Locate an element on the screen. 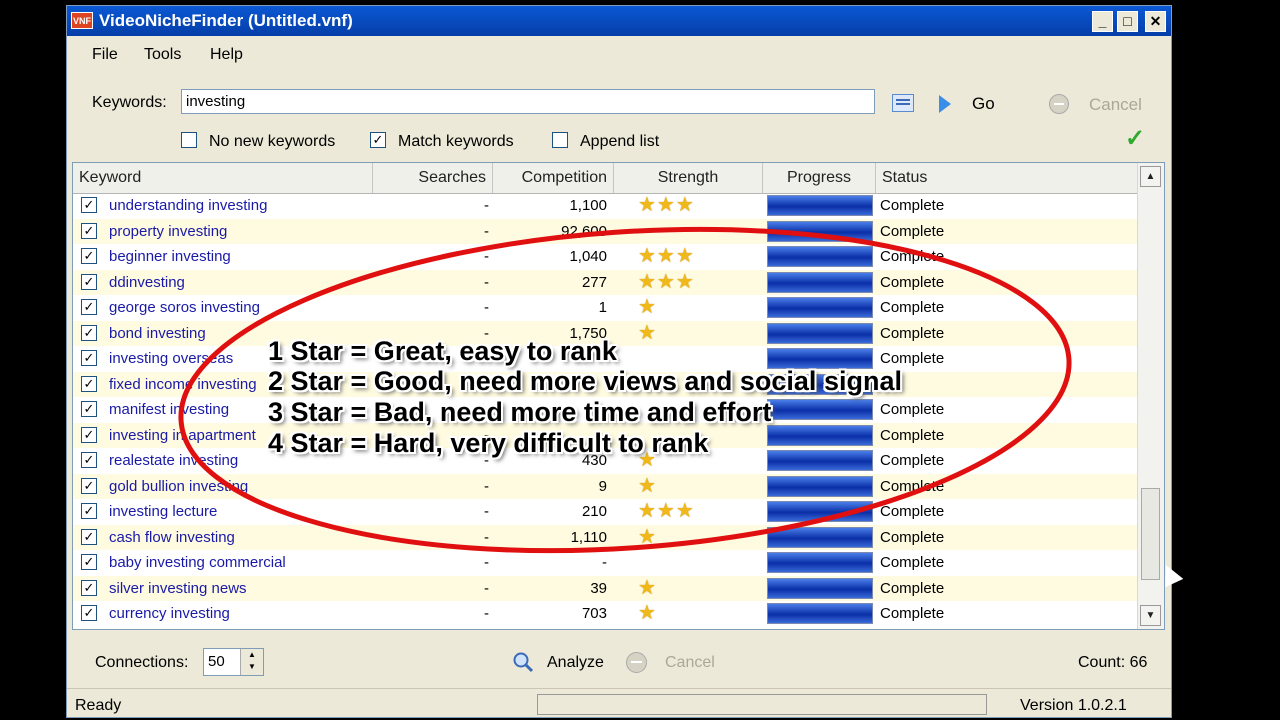 The width and height of the screenshot is (1280, 720). status-text: Ready is located at coordinates (98, 705).